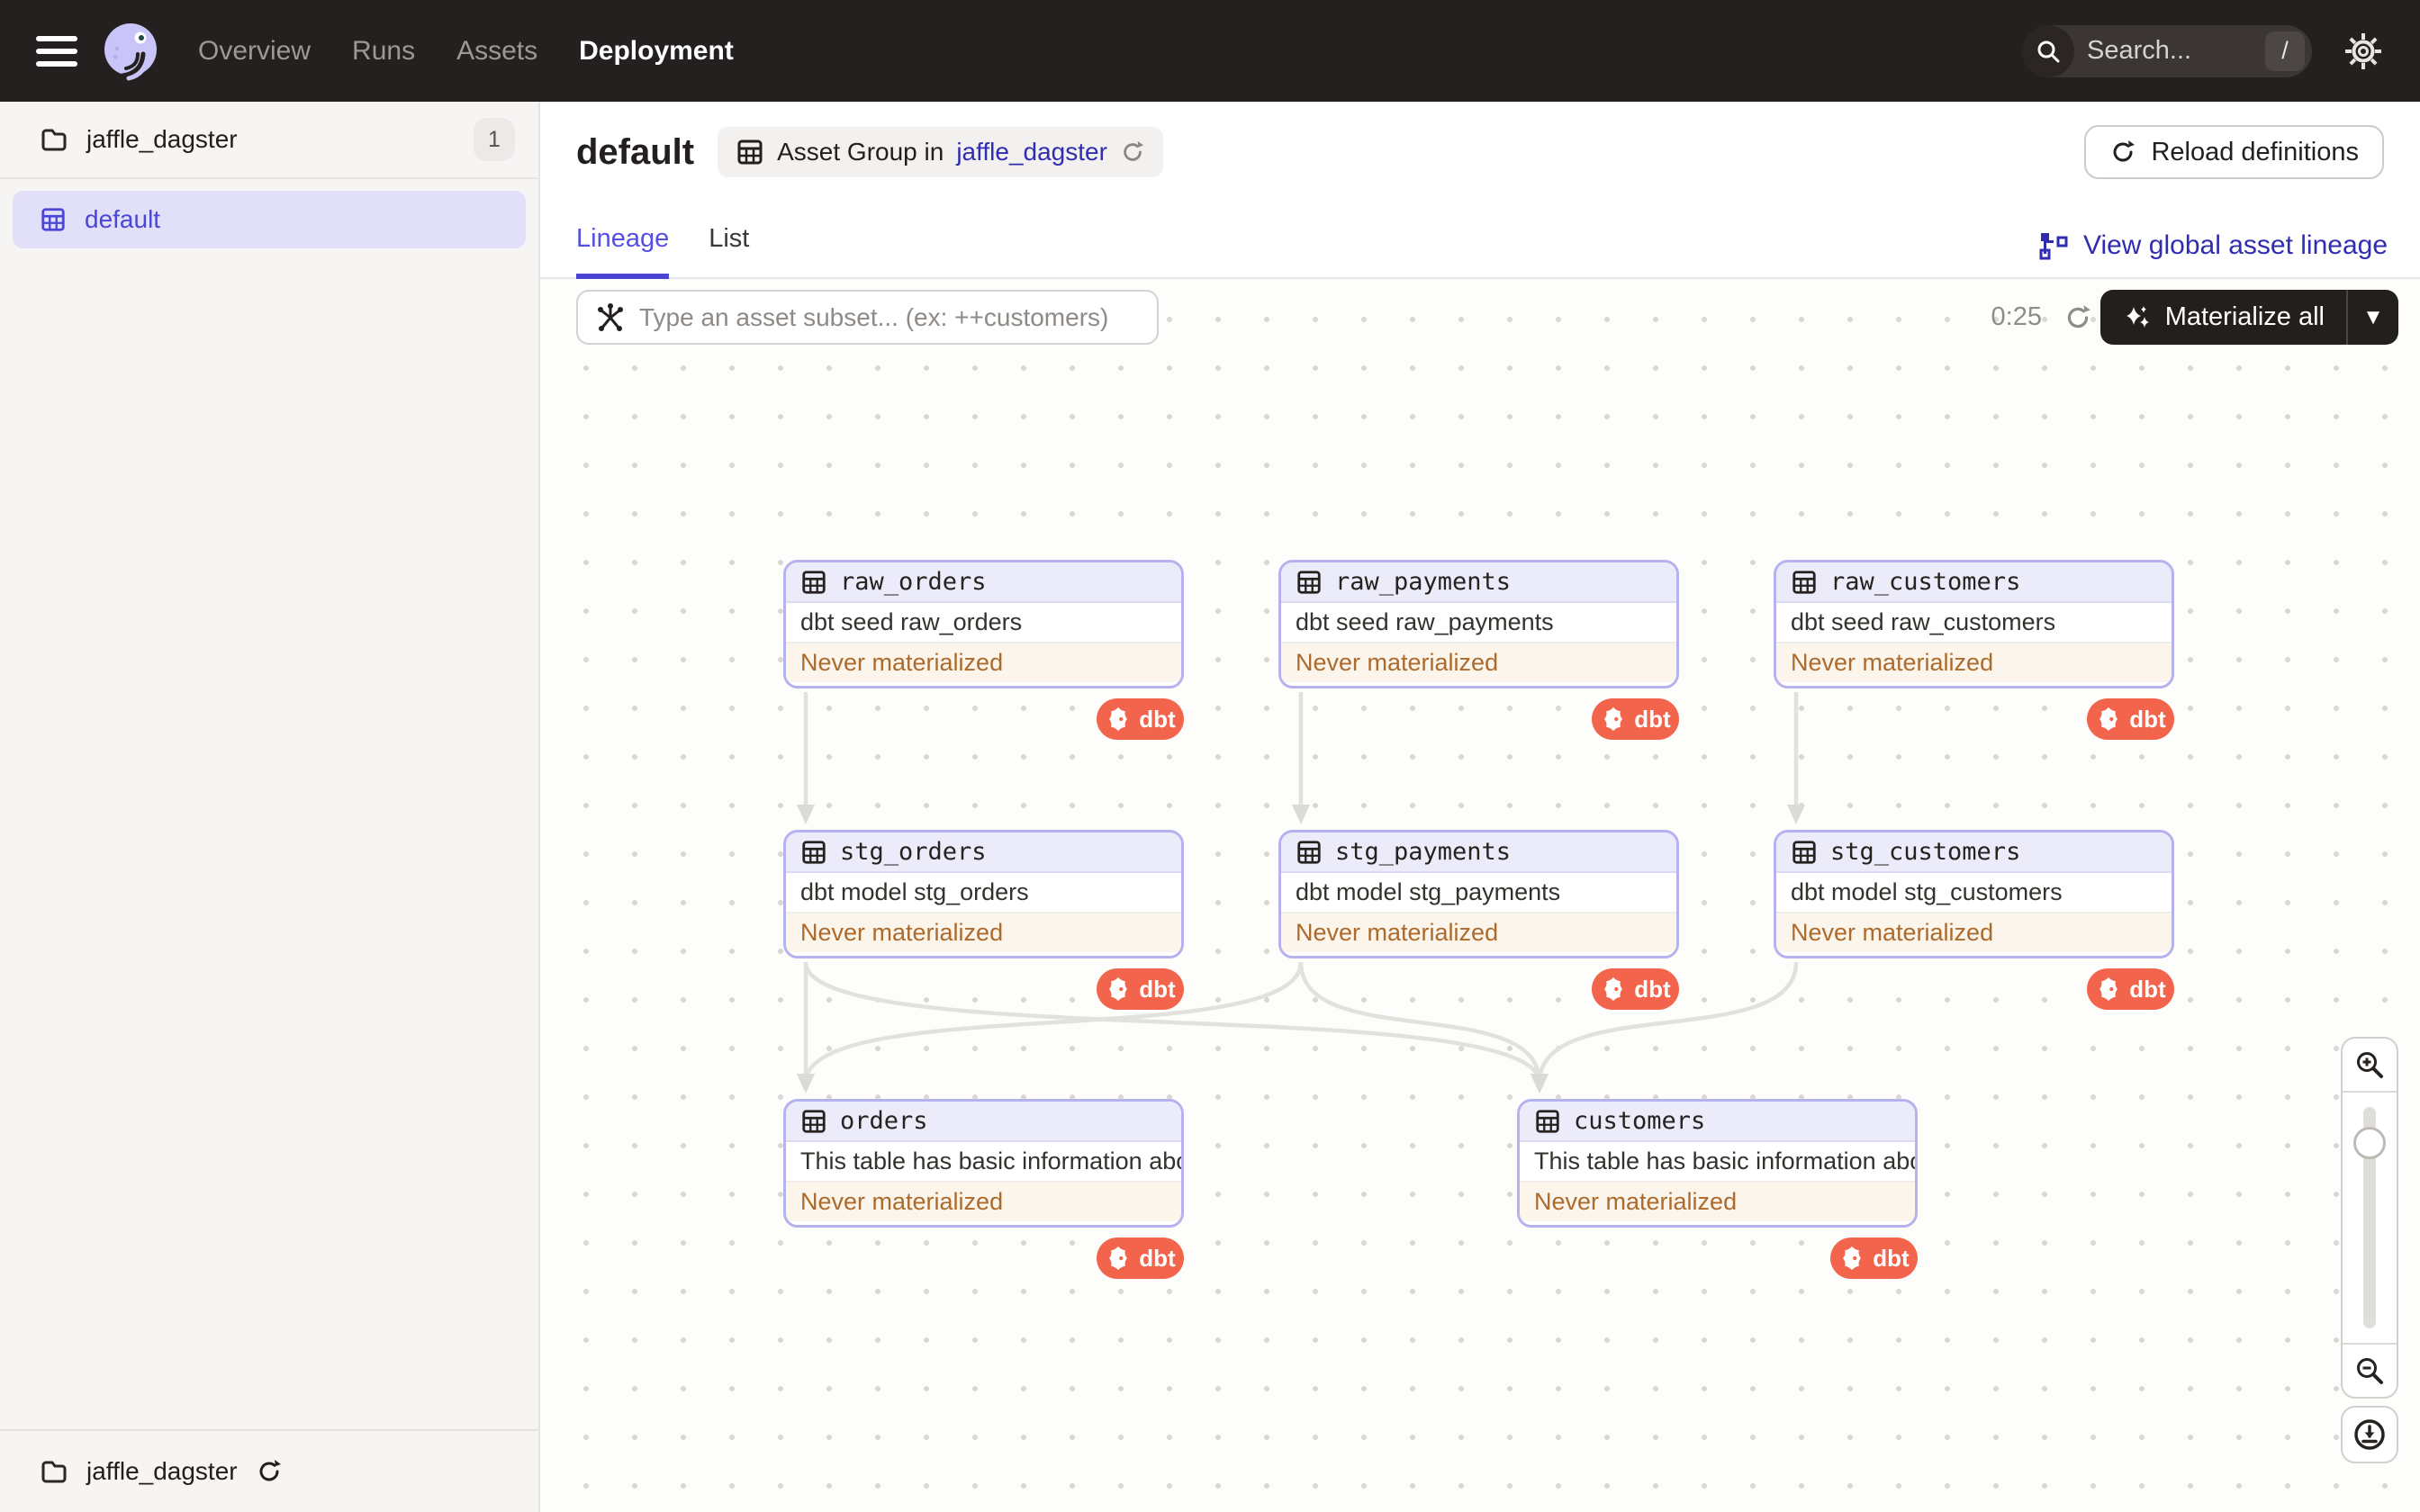 The height and width of the screenshot is (1512, 2420). What do you see at coordinates (54, 1472) in the screenshot?
I see `folder-icon` at bounding box center [54, 1472].